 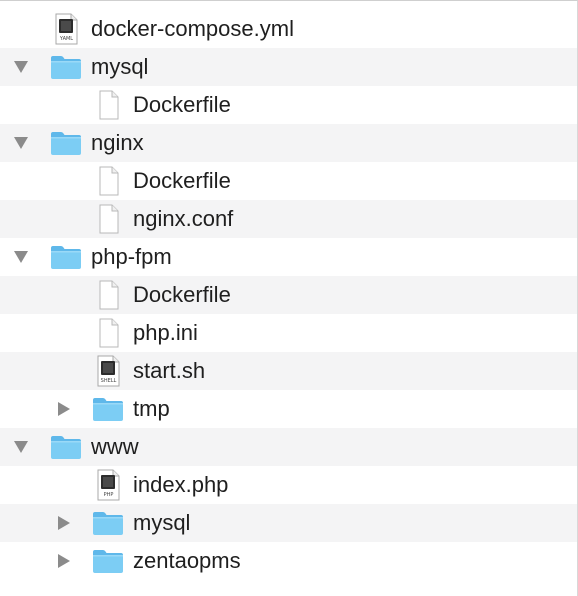 I want to click on item-name: php-fpm, so click(x=131, y=256).